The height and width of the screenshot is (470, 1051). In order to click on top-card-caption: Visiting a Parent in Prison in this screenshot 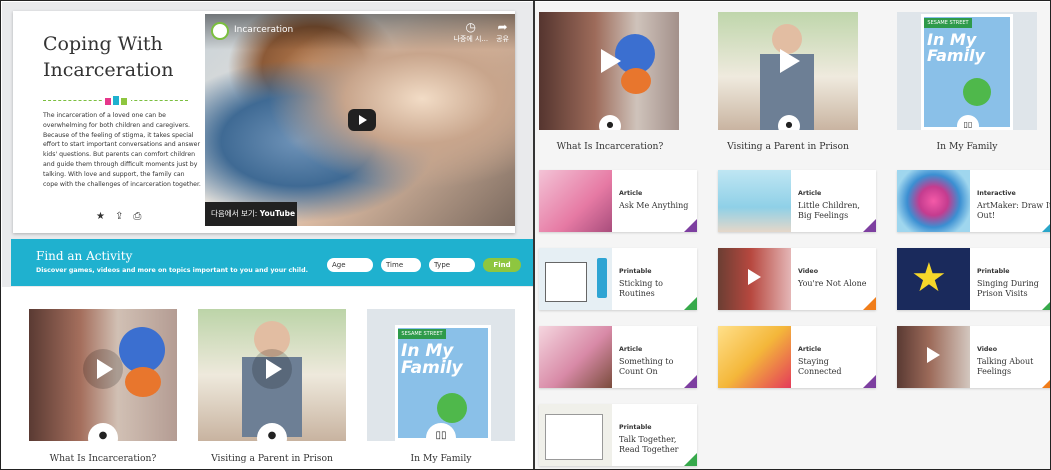, I will do `click(788, 146)`.